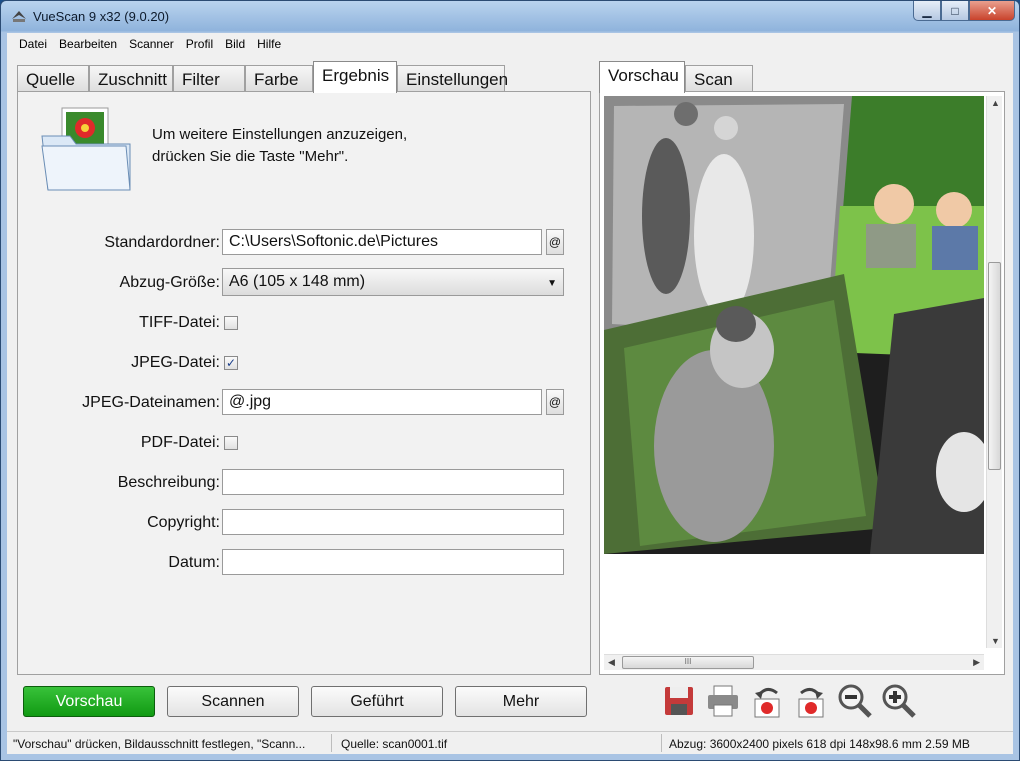  Describe the element at coordinates (86, 149) in the screenshot. I see `folder-picture-icon` at that location.